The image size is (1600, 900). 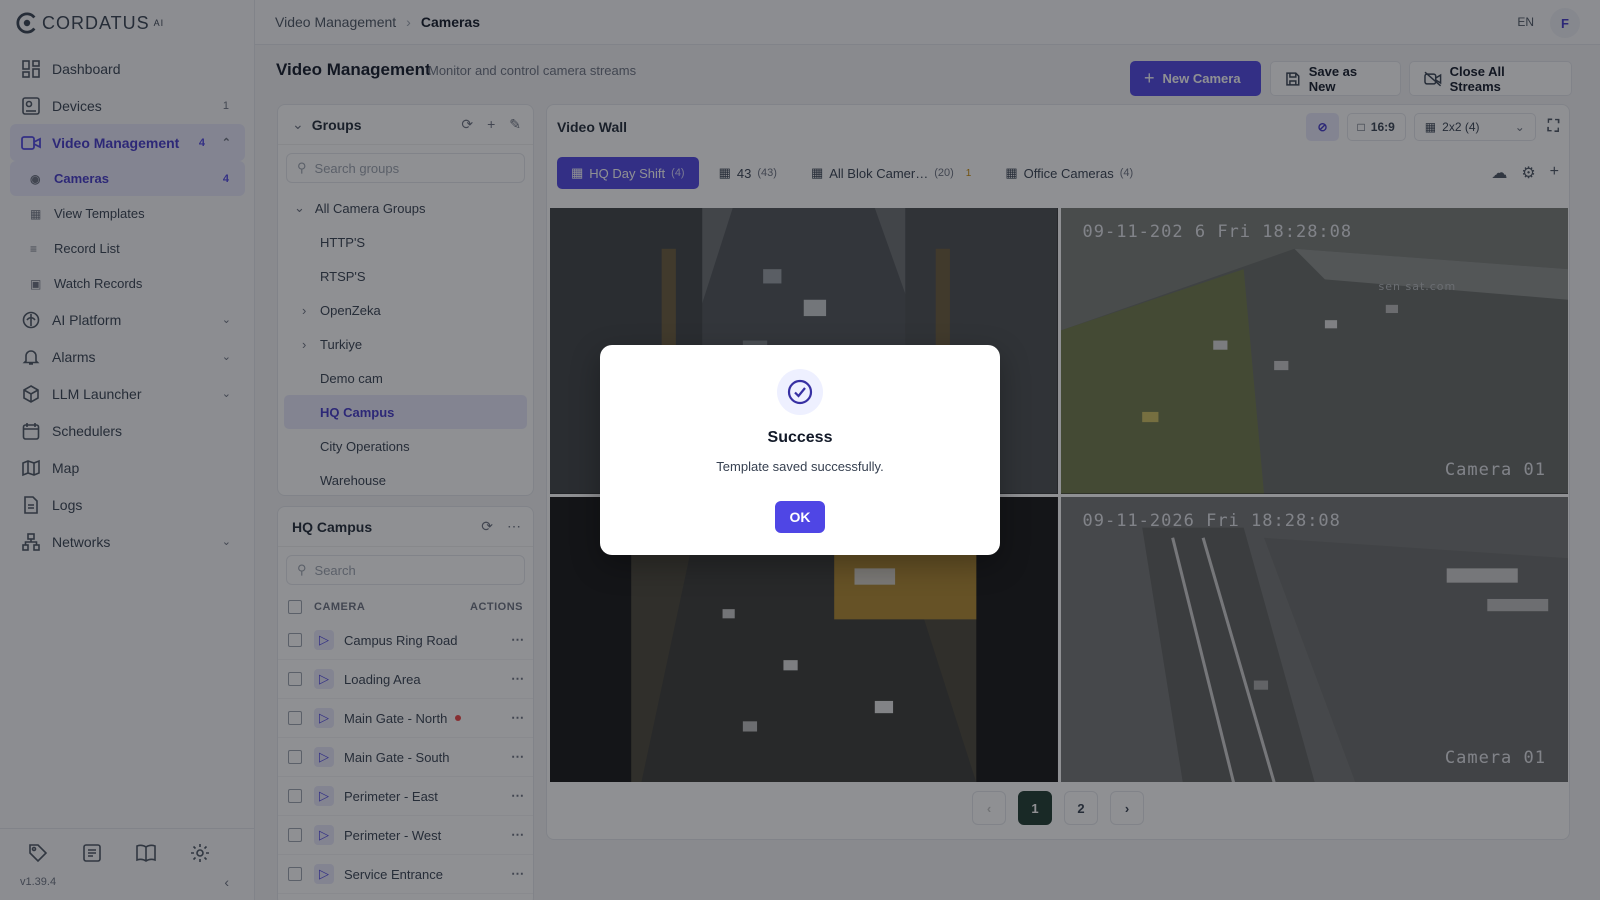 I want to click on ok-button: OK, so click(x=800, y=517).